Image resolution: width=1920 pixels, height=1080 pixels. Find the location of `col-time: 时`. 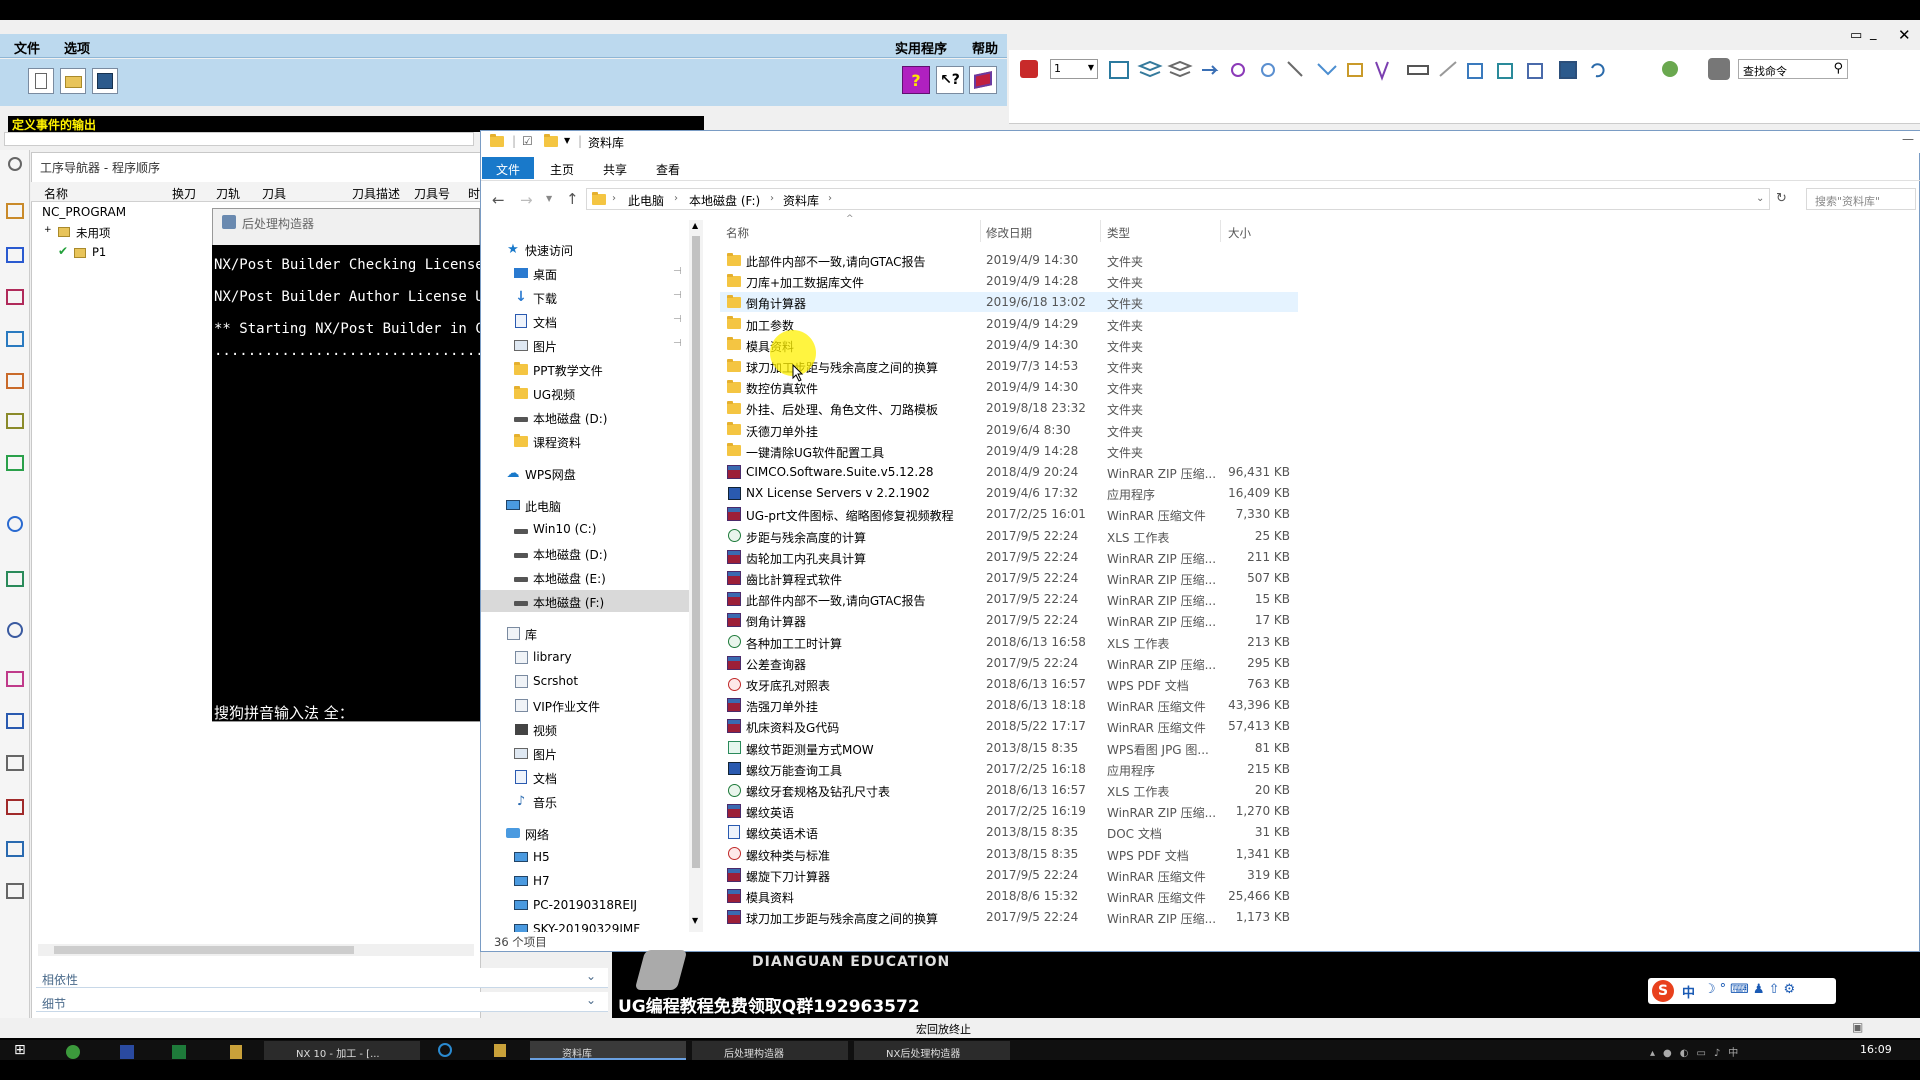

col-time: 时 is located at coordinates (474, 193).